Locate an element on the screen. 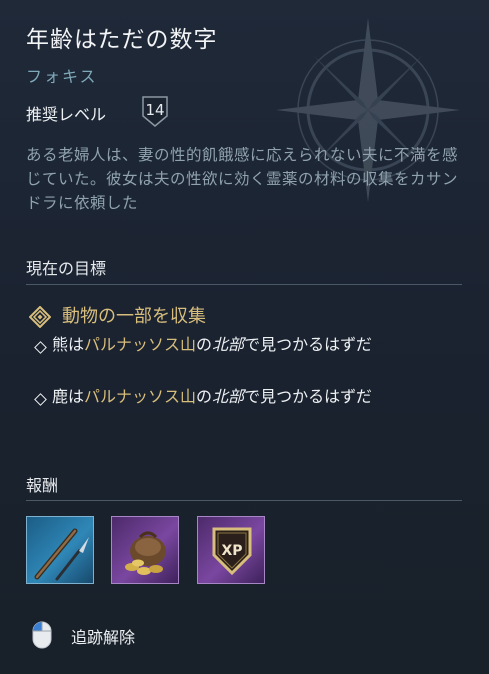 This screenshot has height=674, width=489. quest-region: フォキス is located at coordinates (62, 76).